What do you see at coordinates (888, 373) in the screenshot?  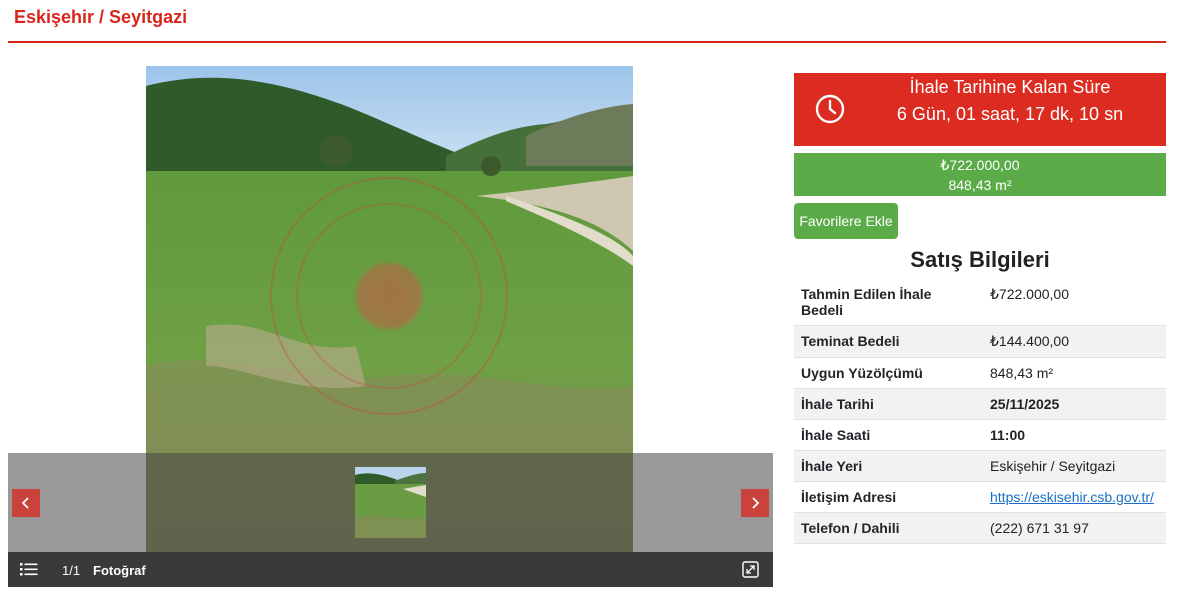 I see `row-key: Uygun Yüzölçümü` at bounding box center [888, 373].